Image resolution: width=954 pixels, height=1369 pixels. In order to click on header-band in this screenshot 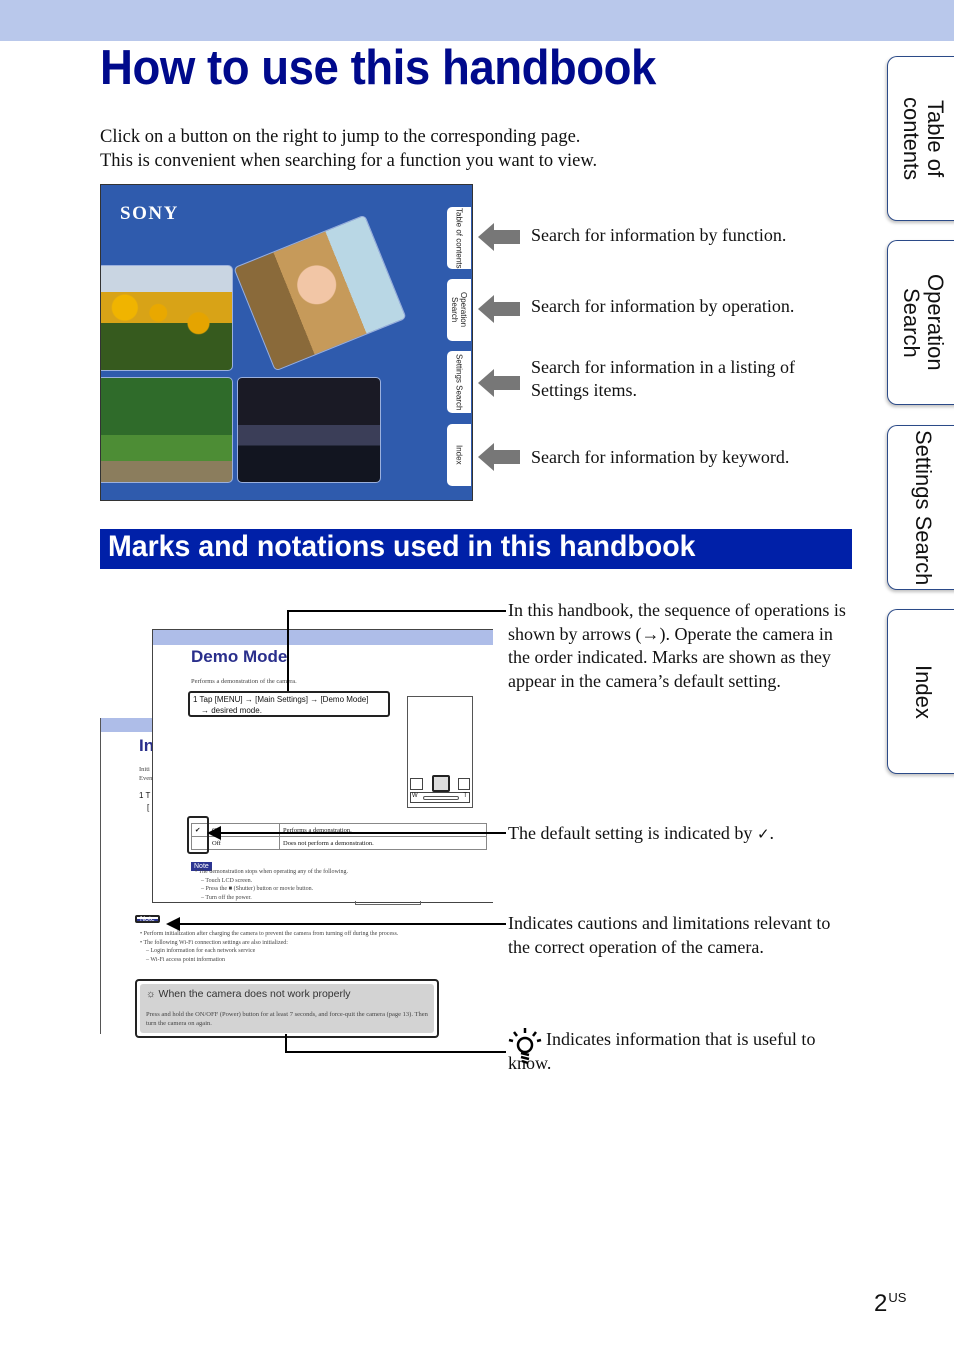, I will do `click(477, 20)`.